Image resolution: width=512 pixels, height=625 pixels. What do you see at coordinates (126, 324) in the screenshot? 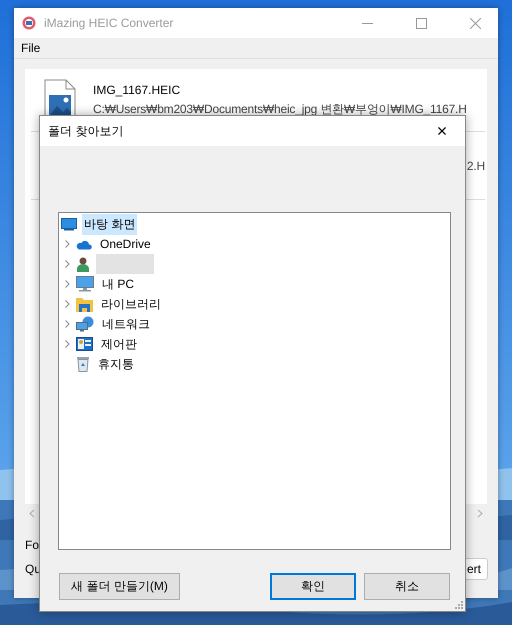
I see `tree-item: 네트워크` at bounding box center [126, 324].